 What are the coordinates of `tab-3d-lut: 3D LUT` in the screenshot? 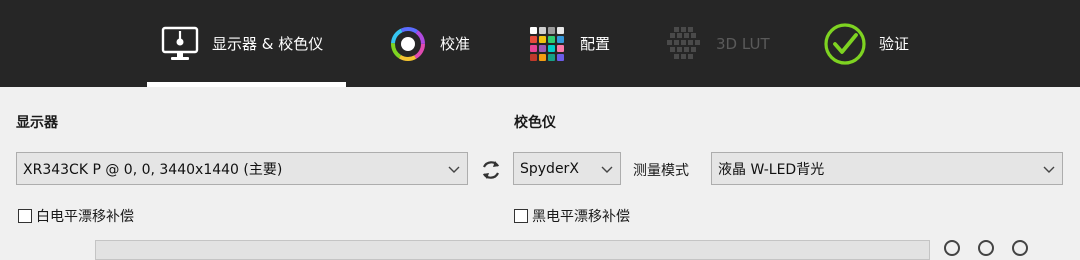 It's located at (717, 43).